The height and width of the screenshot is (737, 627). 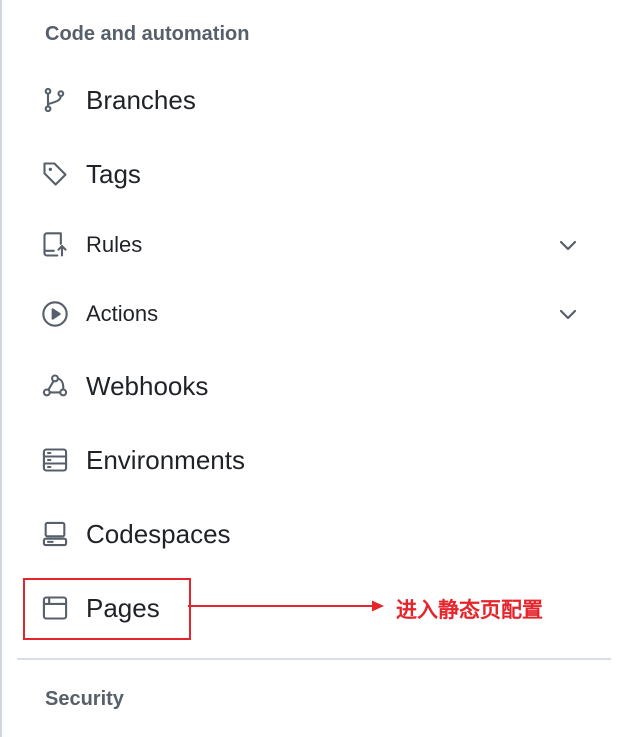 I want to click on sidebar-item-label: Rules, so click(x=114, y=244).